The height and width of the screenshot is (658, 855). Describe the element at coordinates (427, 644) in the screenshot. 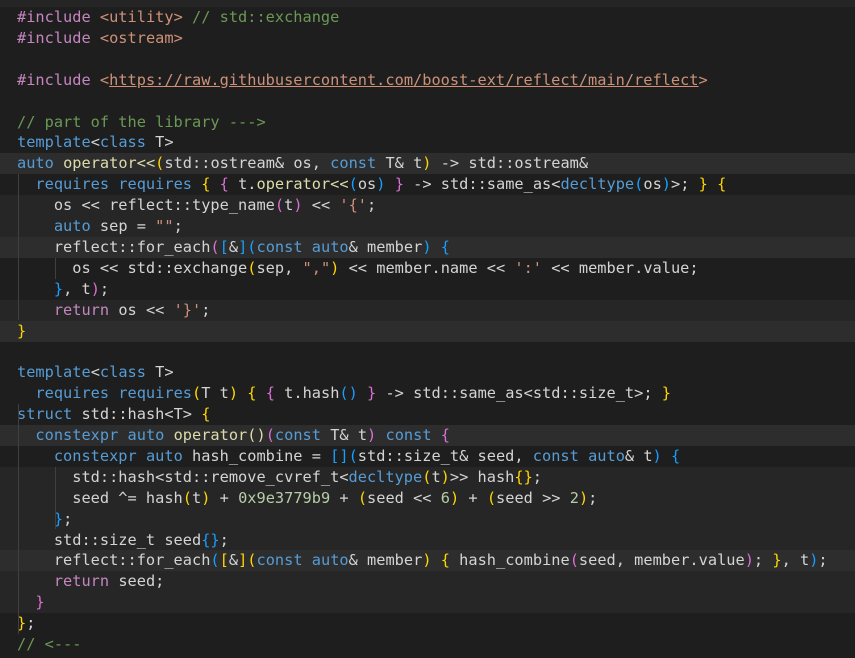

I see `code-line: // <---` at that location.